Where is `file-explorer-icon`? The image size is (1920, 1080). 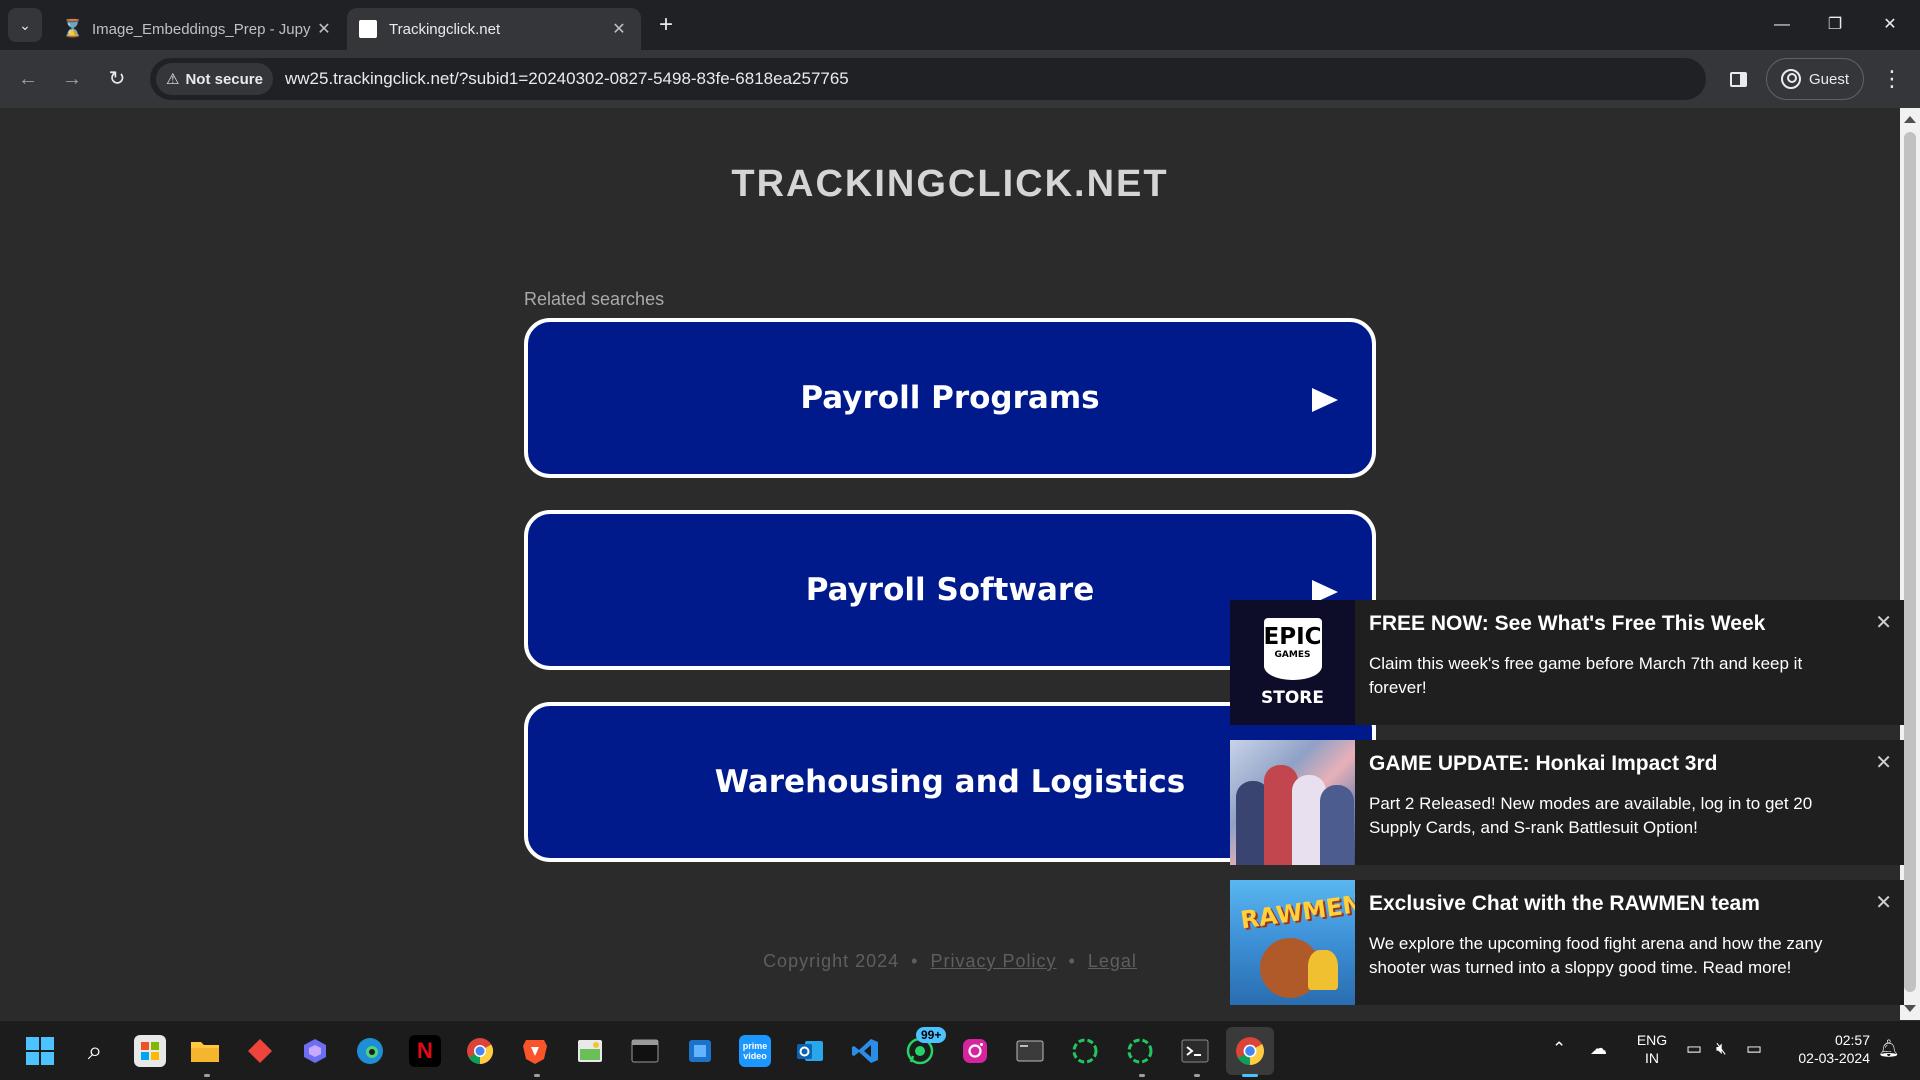 file-explorer-icon is located at coordinates (205, 1051).